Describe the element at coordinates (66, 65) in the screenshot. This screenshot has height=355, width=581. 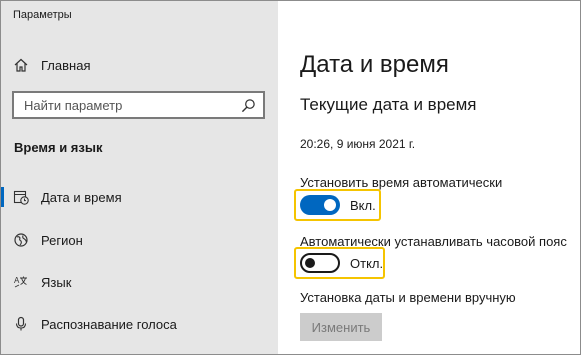
I see `sidebar-item-label: Главная` at that location.